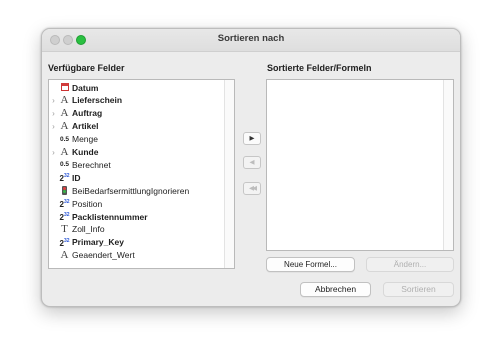 The height and width of the screenshot is (361, 500). What do you see at coordinates (86, 68) in the screenshot?
I see `available-fields-label: Verfügbare Felder` at bounding box center [86, 68].